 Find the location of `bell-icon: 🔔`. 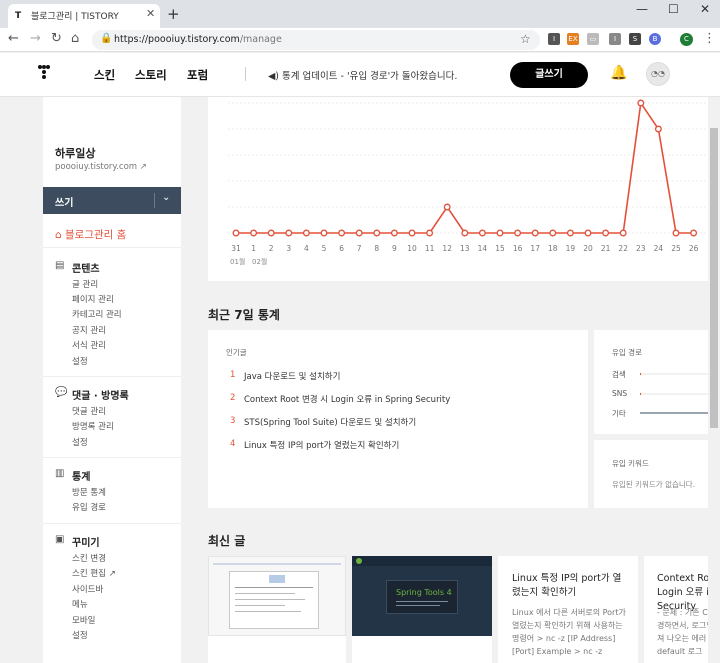

bell-icon: 🔔 is located at coordinates (618, 73).